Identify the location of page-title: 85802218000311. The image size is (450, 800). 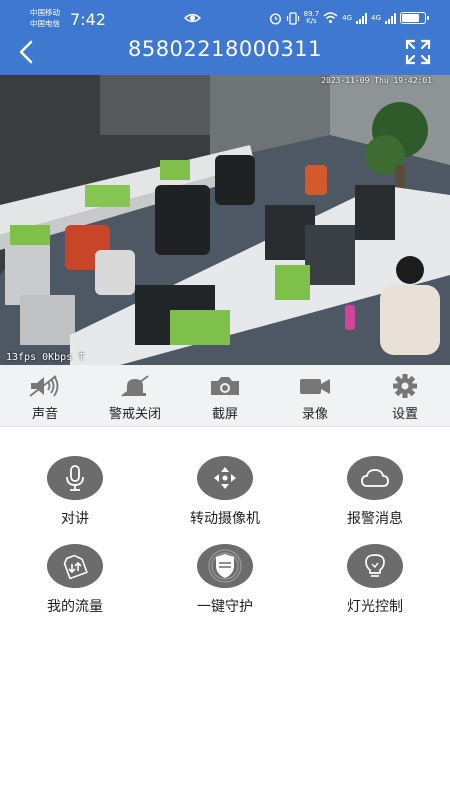
(225, 49).